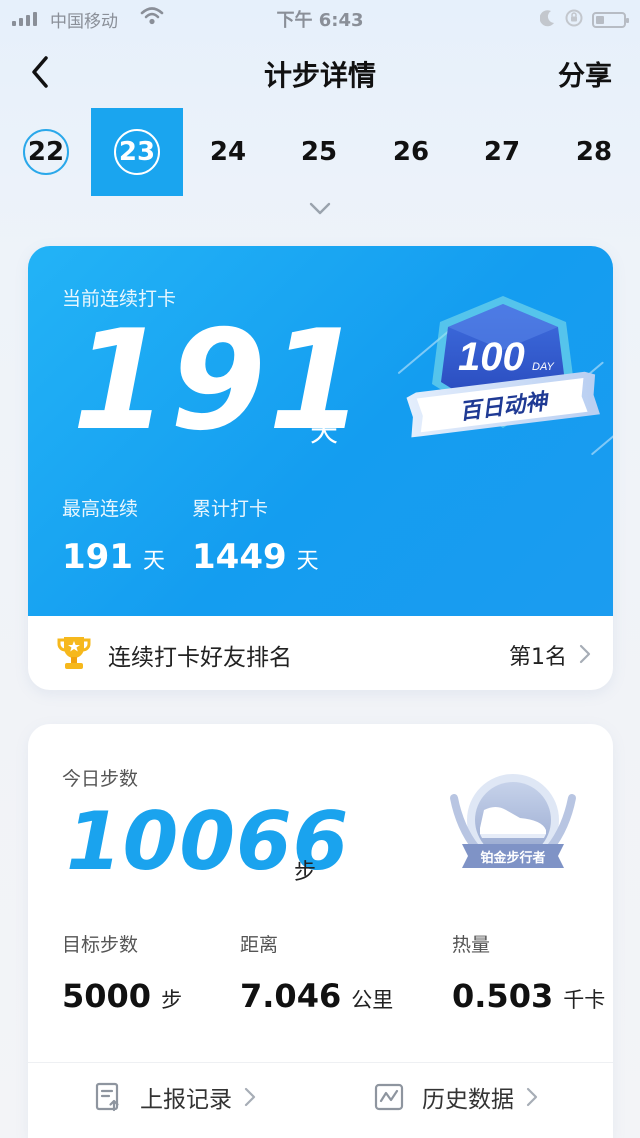 This screenshot has height=1138, width=640. I want to click on lock-rotation-icon, so click(574, 20).